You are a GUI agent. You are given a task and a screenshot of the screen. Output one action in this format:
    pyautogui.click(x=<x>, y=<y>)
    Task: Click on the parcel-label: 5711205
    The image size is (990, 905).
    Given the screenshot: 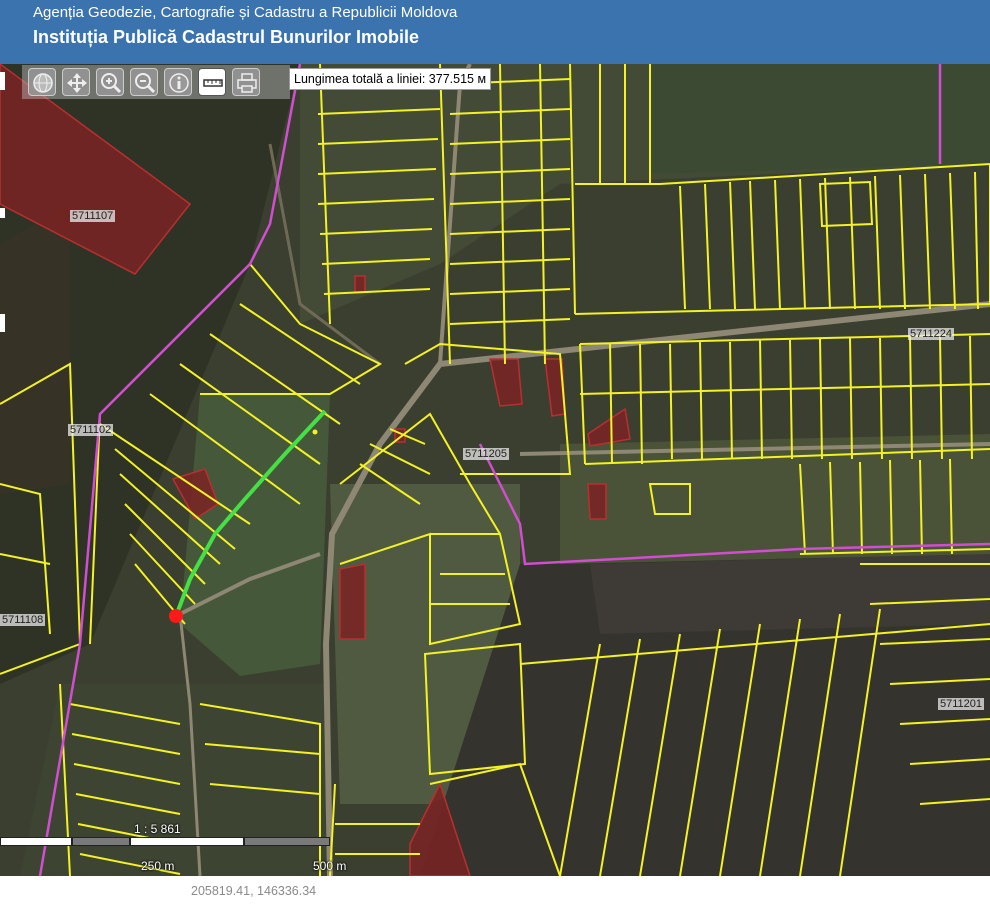 What is the action you would take?
    pyautogui.click(x=486, y=454)
    